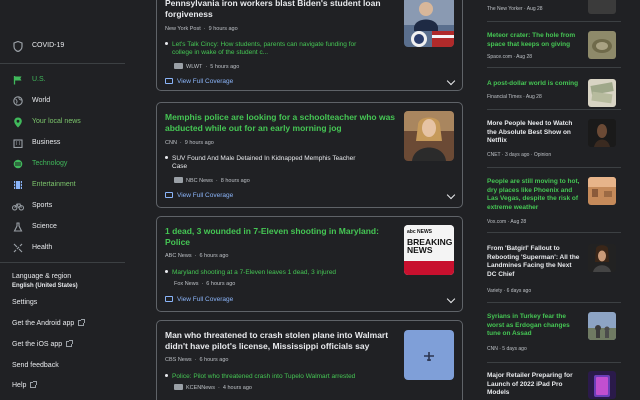 The height and width of the screenshot is (400, 640). What do you see at coordinates (221, 284) in the screenshot?
I see `related-time: 6 hours ago` at bounding box center [221, 284].